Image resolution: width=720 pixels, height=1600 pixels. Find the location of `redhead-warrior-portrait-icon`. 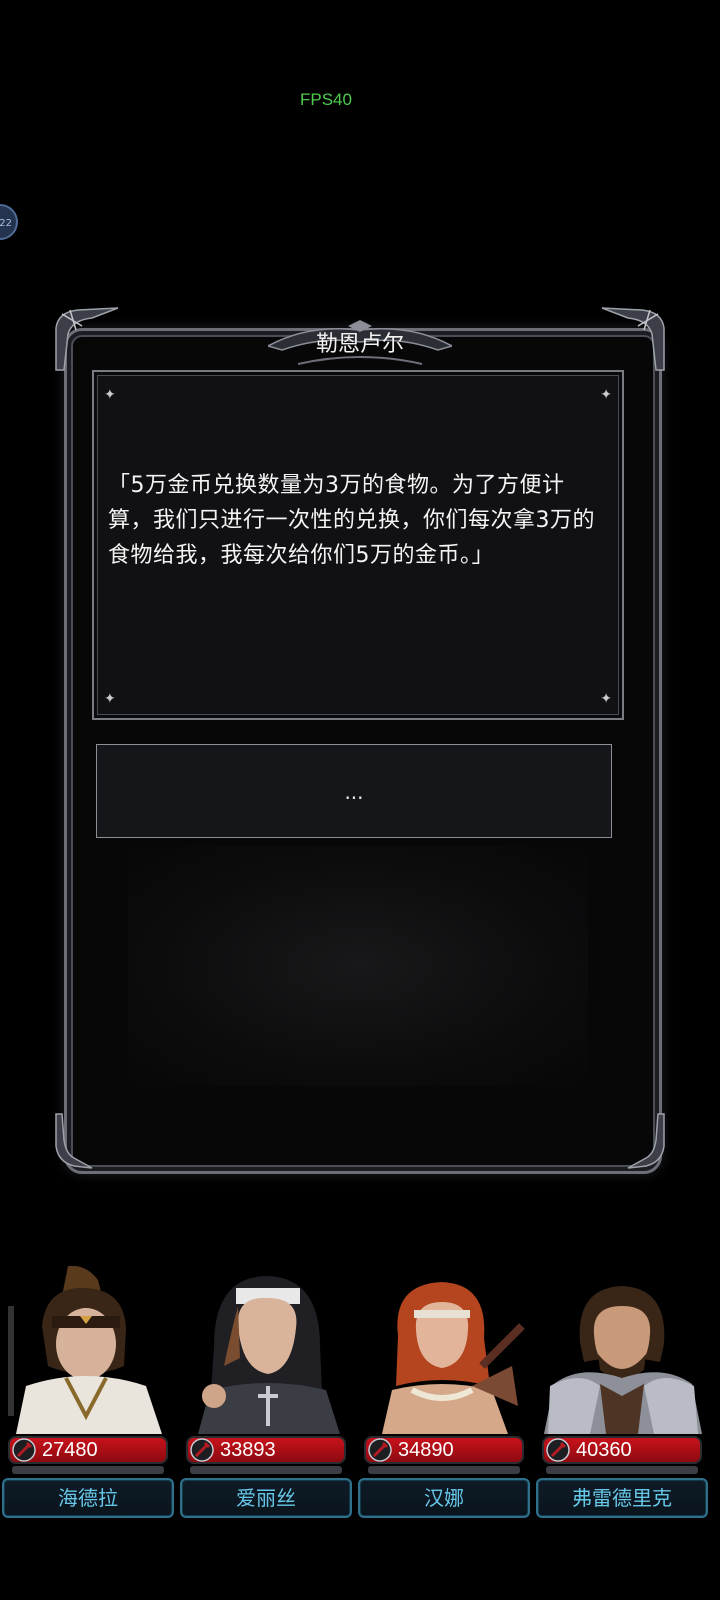

redhead-warrior-portrait-icon is located at coordinates (444, 1350).